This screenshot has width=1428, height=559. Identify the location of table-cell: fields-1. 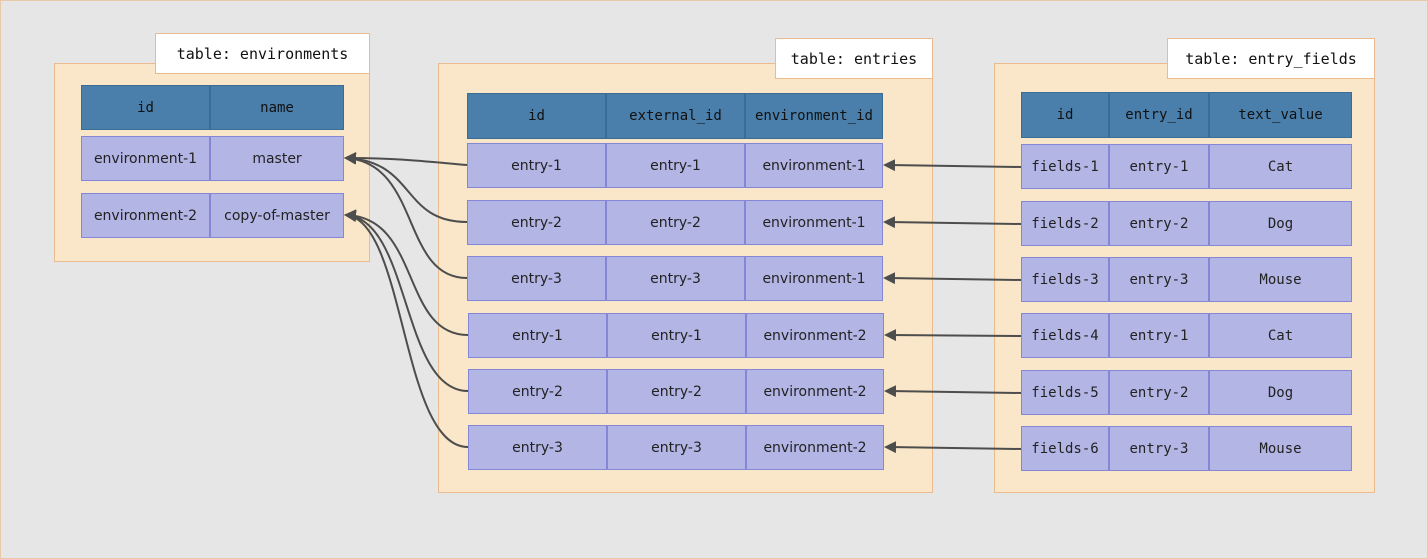
(1065, 166).